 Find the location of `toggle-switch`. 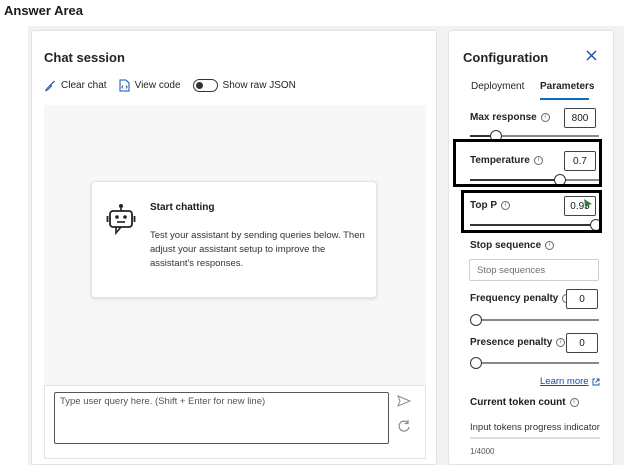

toggle-switch is located at coordinates (205, 85).